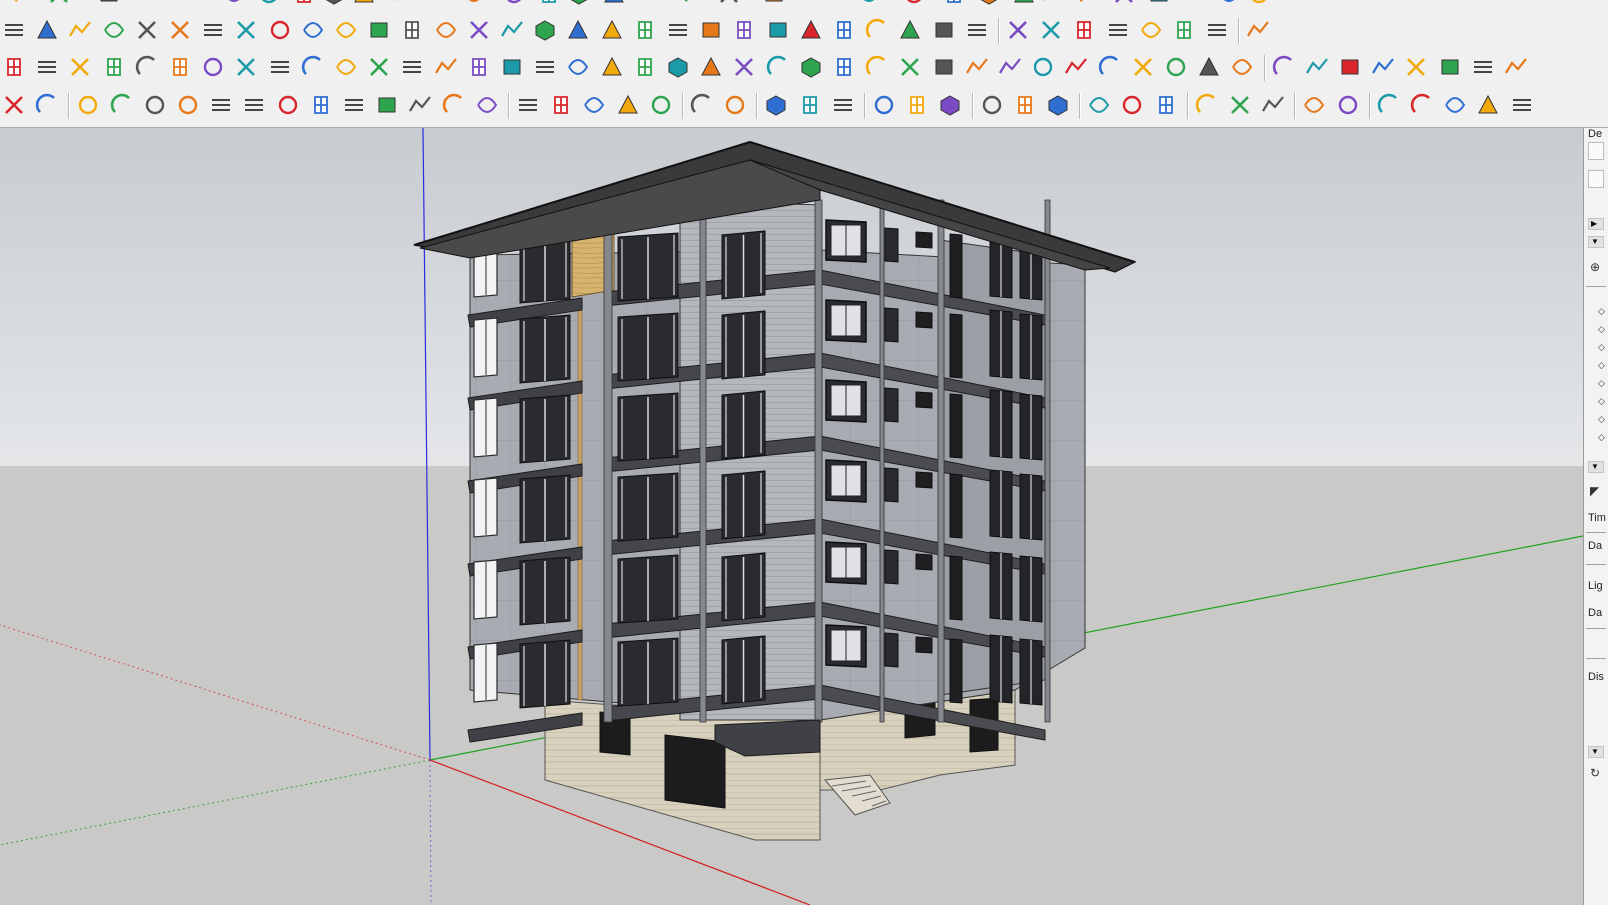 The width and height of the screenshot is (1608, 905). I want to click on tile-c-tool-button, so click(1143, 67).